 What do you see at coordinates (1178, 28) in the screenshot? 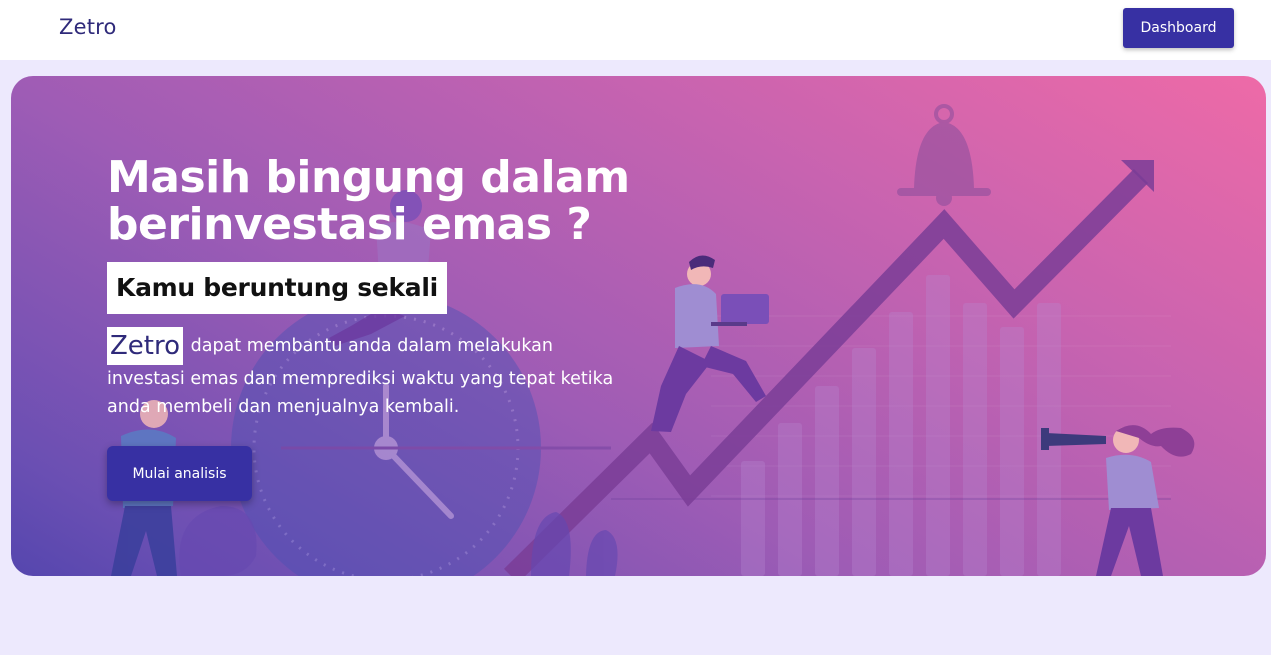
I see `dashboard-button: Dashboard` at bounding box center [1178, 28].